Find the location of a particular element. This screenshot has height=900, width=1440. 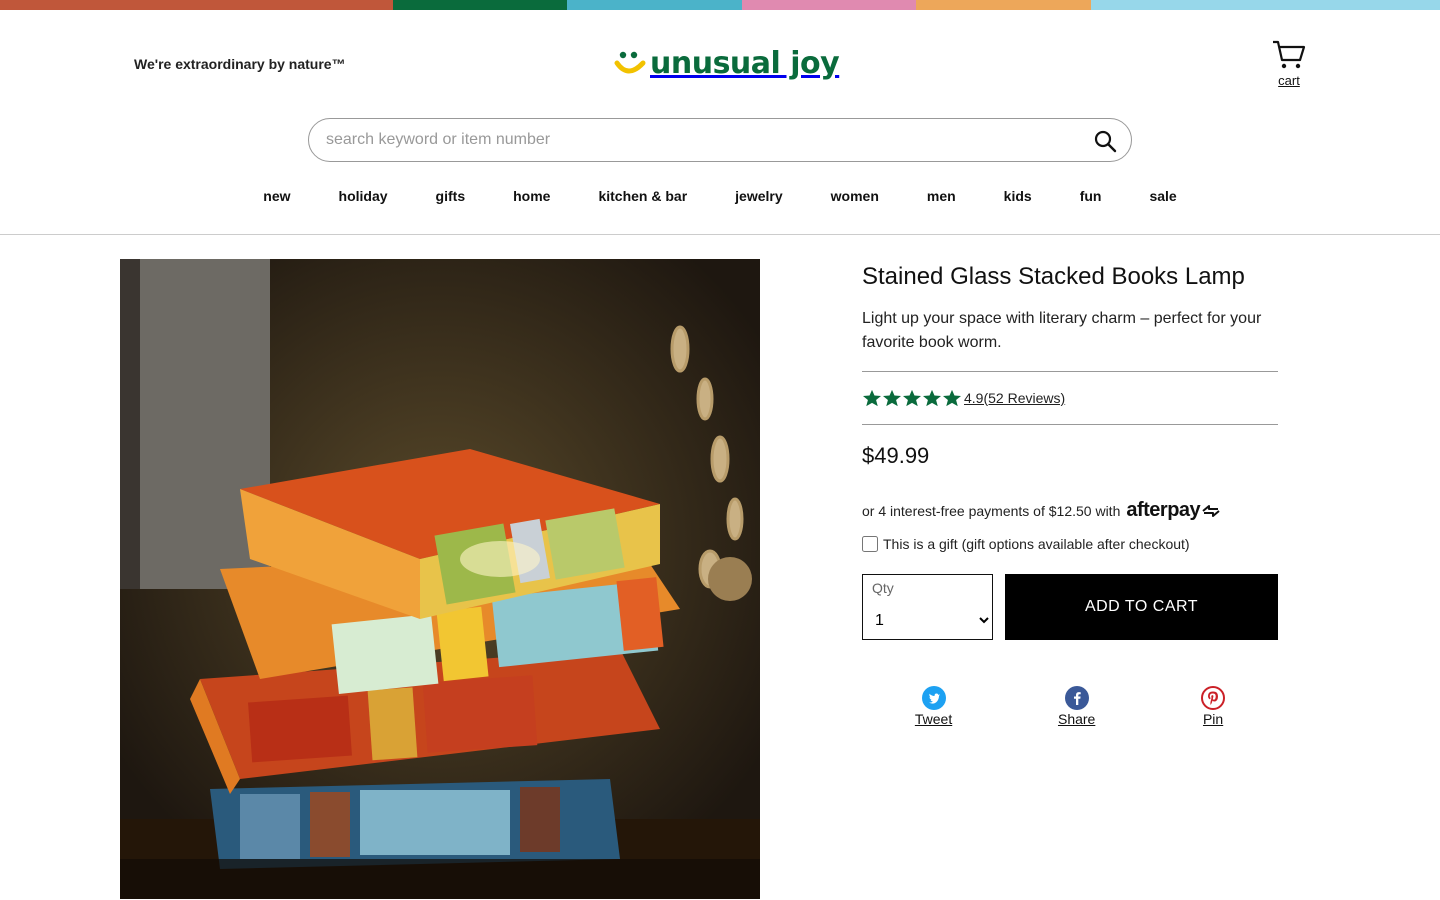

nav-item-men: men is located at coordinates (941, 196).